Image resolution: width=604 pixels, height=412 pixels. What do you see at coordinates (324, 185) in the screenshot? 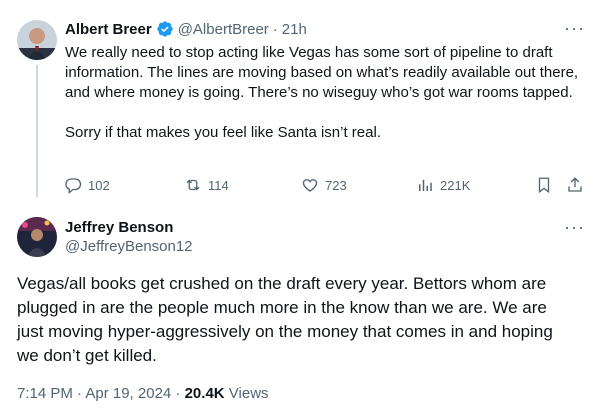
I see `like-button: 723` at bounding box center [324, 185].